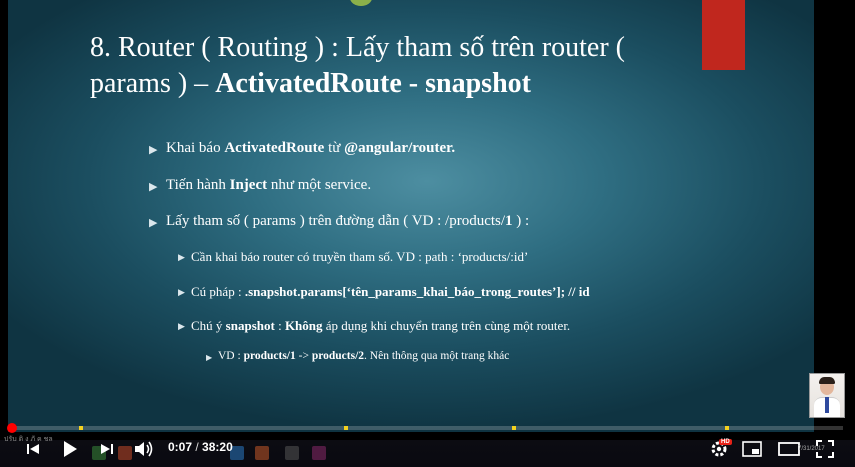 The height and width of the screenshot is (467, 855). Describe the element at coordinates (303, 325) in the screenshot. I see `bullet-bold: Không` at that location.